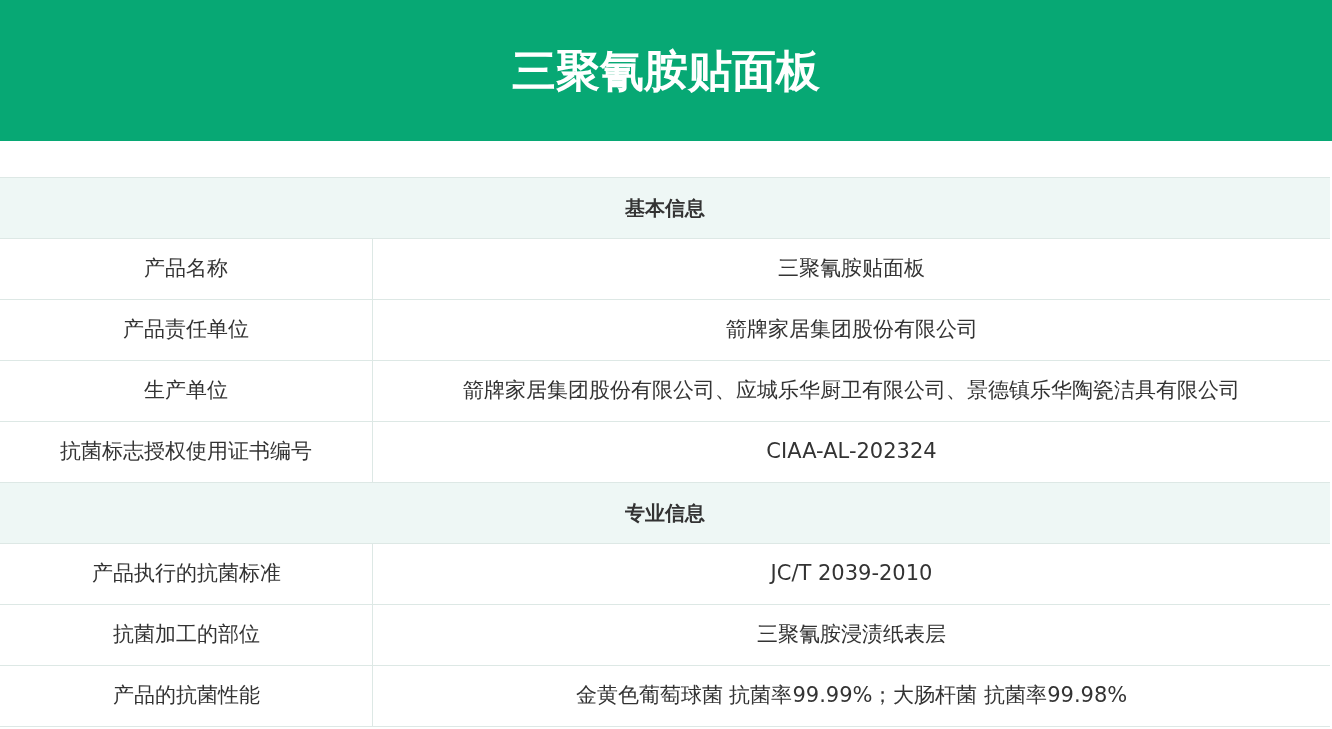 The width and height of the screenshot is (1332, 729). Describe the element at coordinates (851, 452) in the screenshot. I see `table-cell-text: CIAA-AL-202324` at that location.